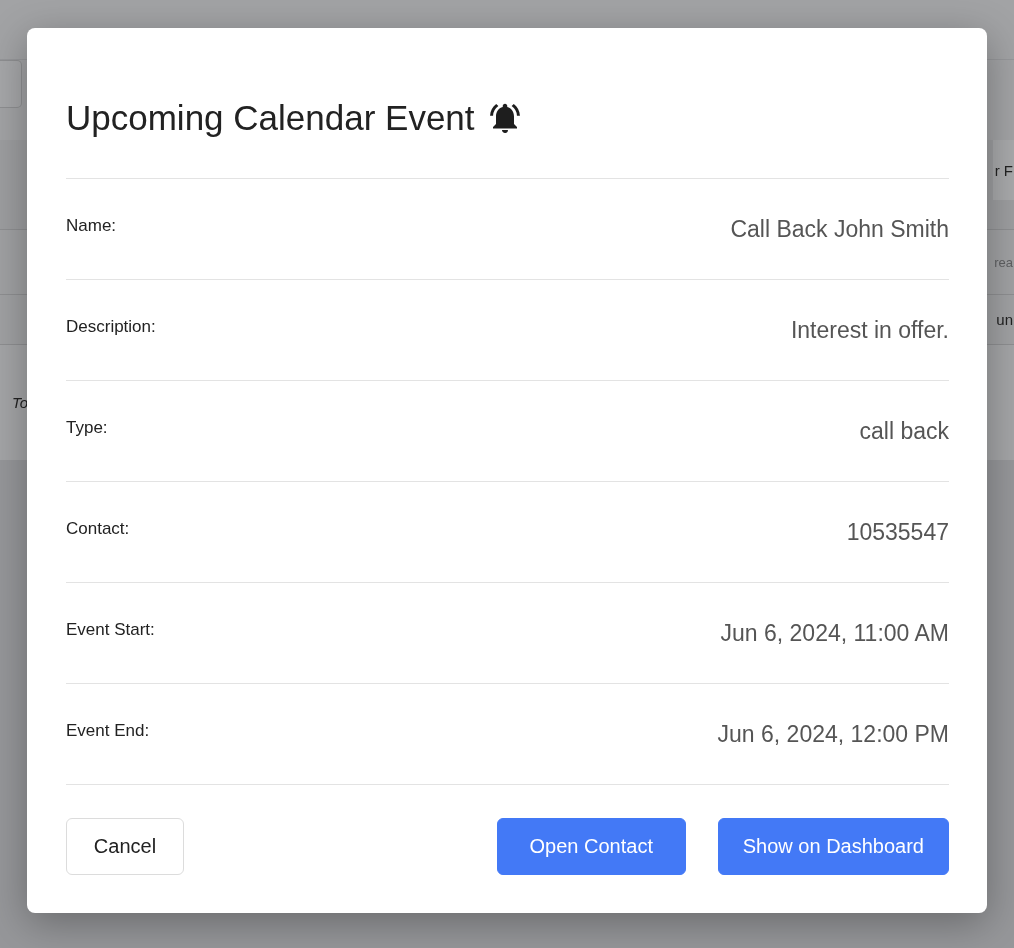 The image size is (1014, 948). What do you see at coordinates (111, 327) in the screenshot?
I see `field-label: Description:` at bounding box center [111, 327].